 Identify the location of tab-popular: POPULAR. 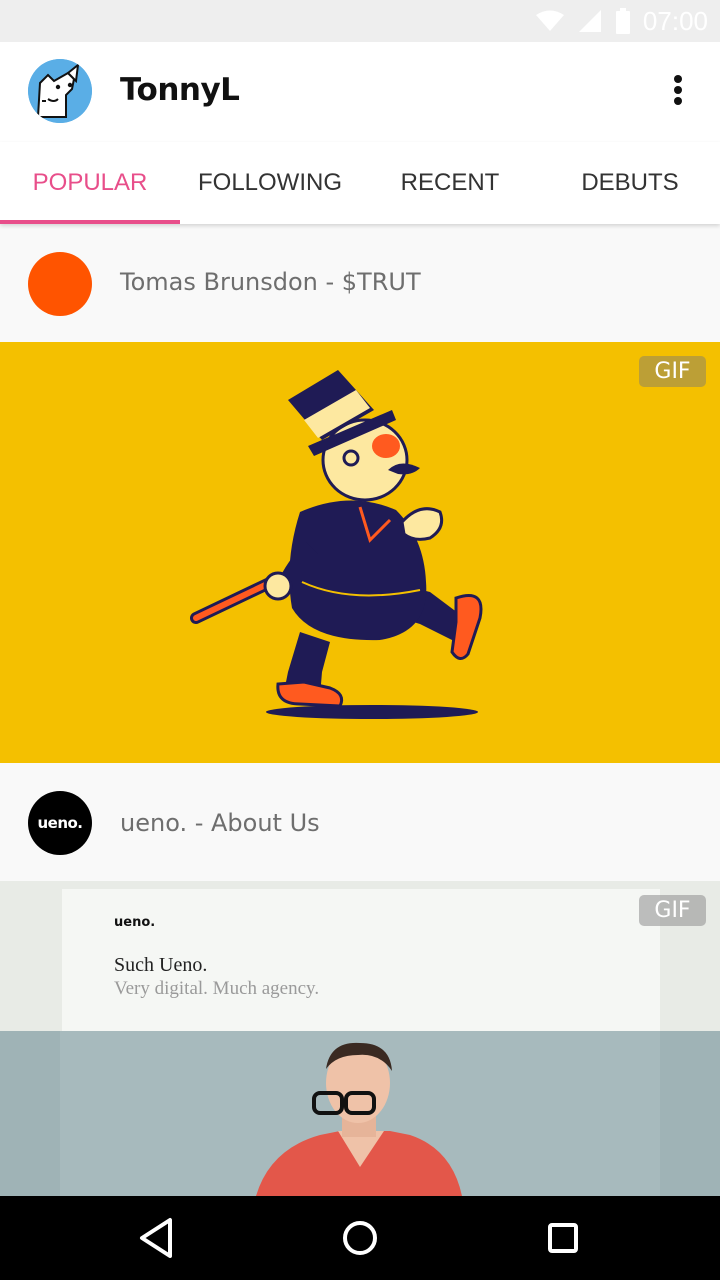
(90, 183).